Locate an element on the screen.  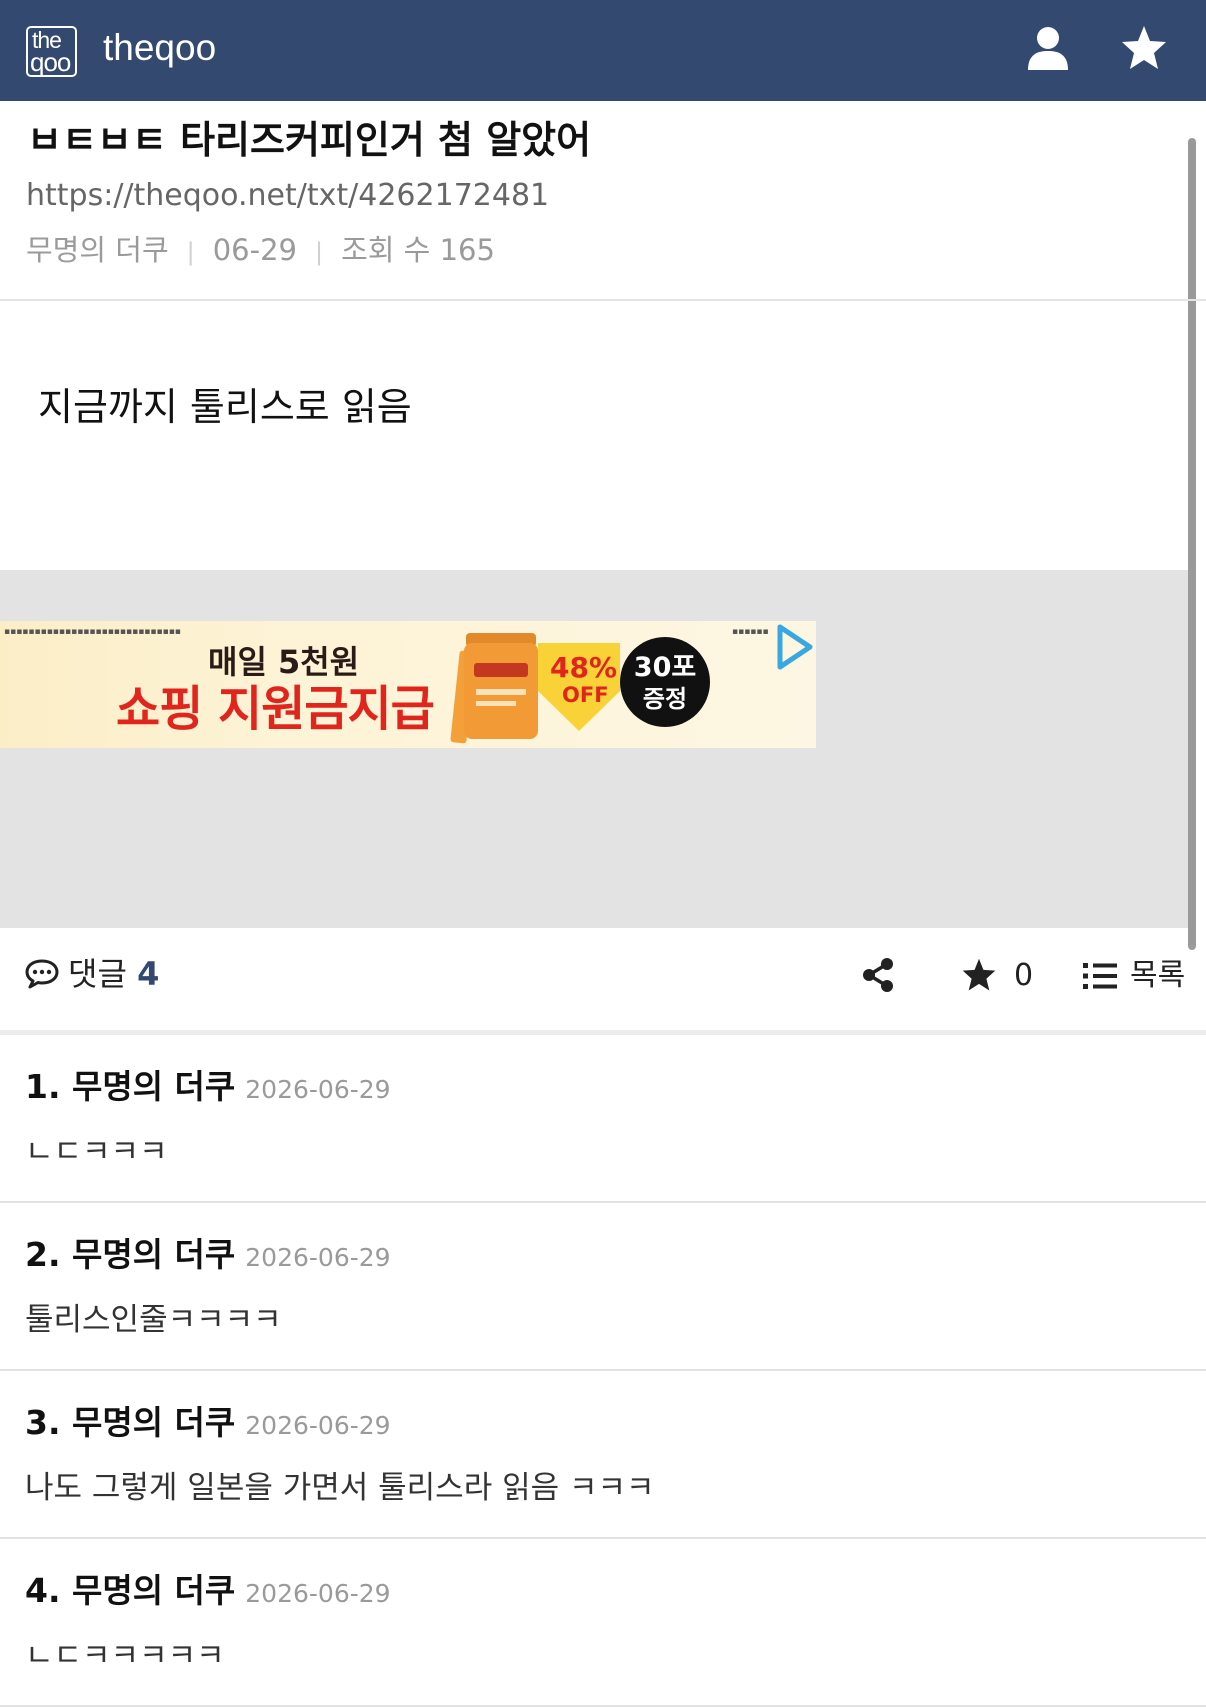
comment-summary: 댓글 4 is located at coordinates (113, 974).